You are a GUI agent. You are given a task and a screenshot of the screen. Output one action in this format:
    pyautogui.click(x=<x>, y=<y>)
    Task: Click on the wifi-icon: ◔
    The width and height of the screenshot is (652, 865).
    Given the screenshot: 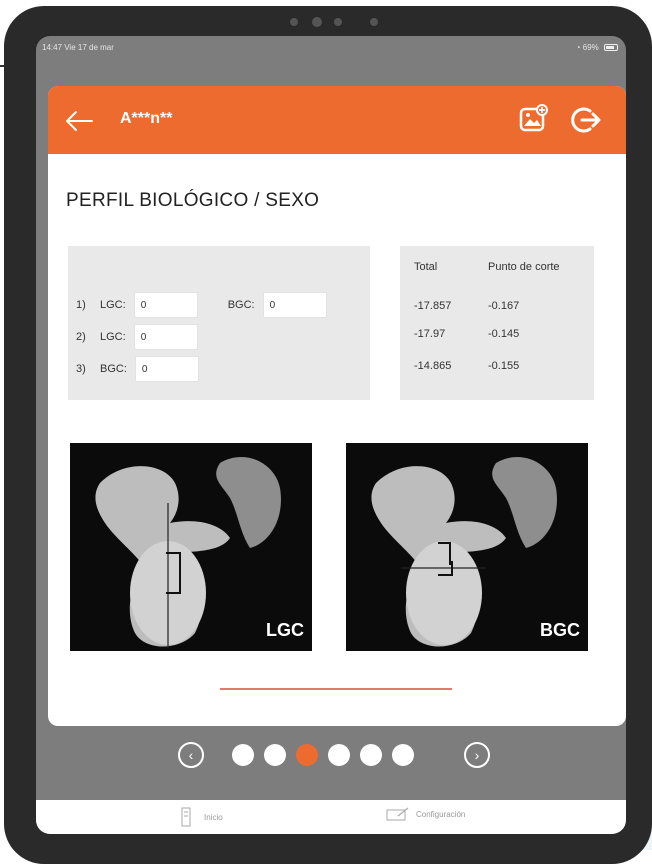 What is the action you would take?
    pyautogui.click(x=578, y=47)
    